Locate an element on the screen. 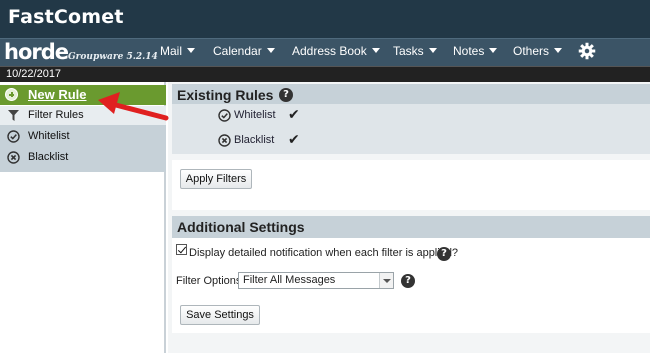  menu-notes-label: Notes is located at coordinates (469, 51).